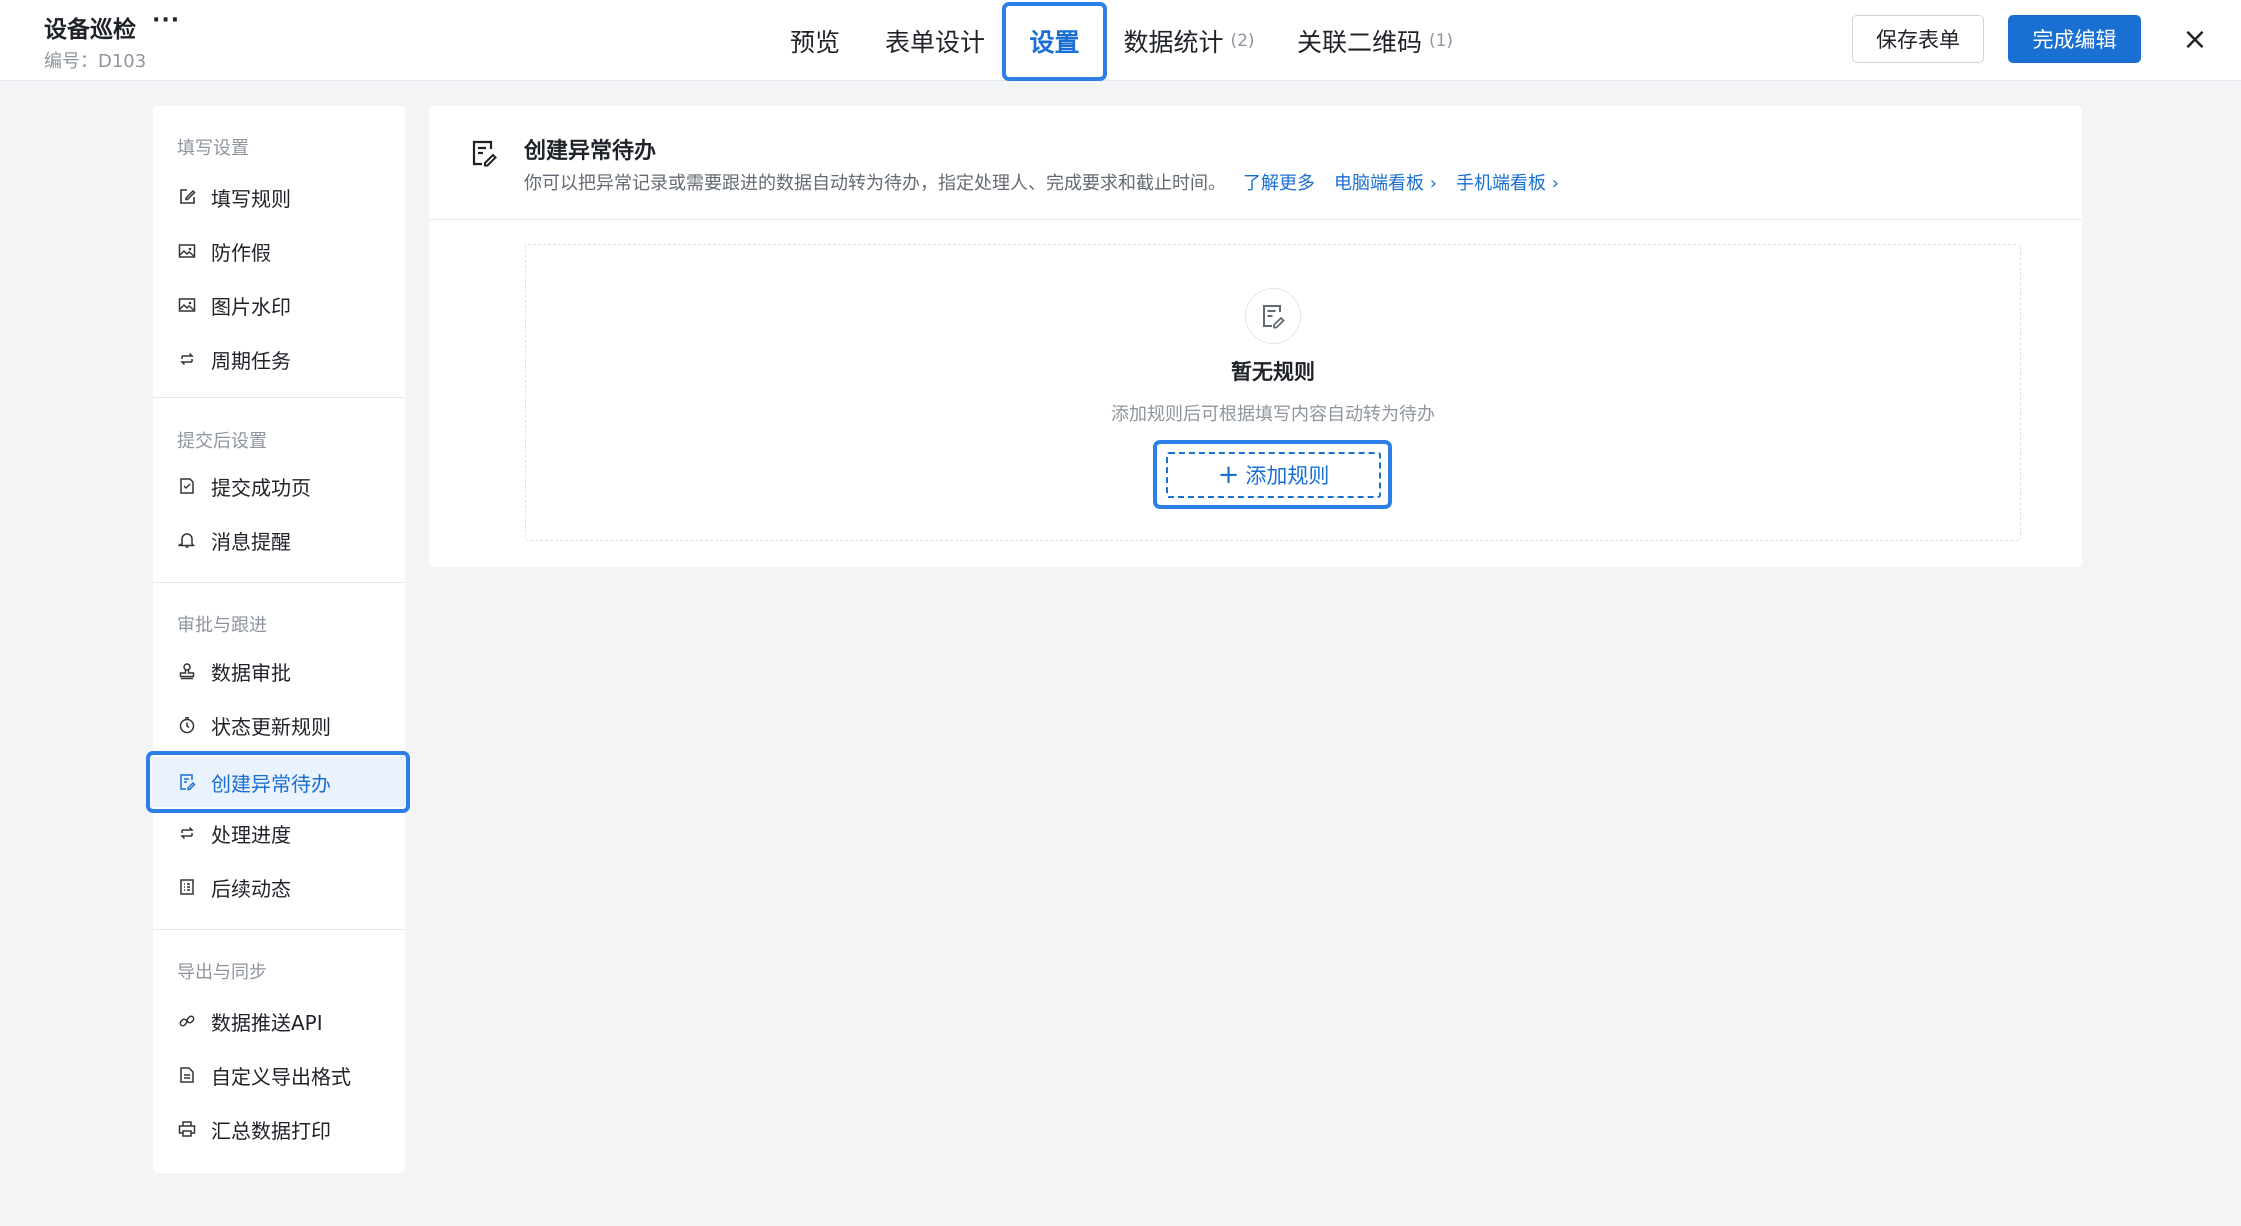 Image resolution: width=2241 pixels, height=1226 pixels. Describe the element at coordinates (251, 541) in the screenshot. I see `sidebar-item-label: 消息提醒` at that location.